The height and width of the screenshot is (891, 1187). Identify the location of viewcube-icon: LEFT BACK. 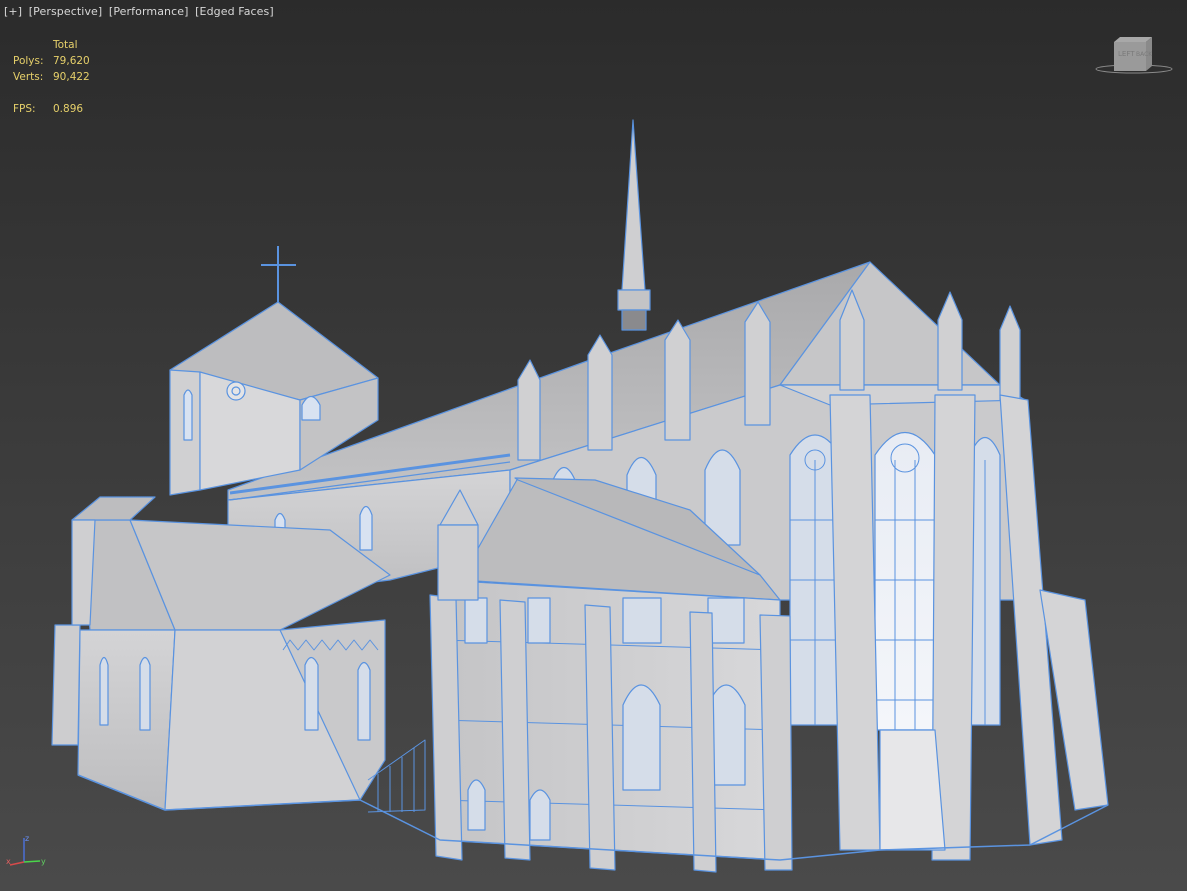
(1134, 55).